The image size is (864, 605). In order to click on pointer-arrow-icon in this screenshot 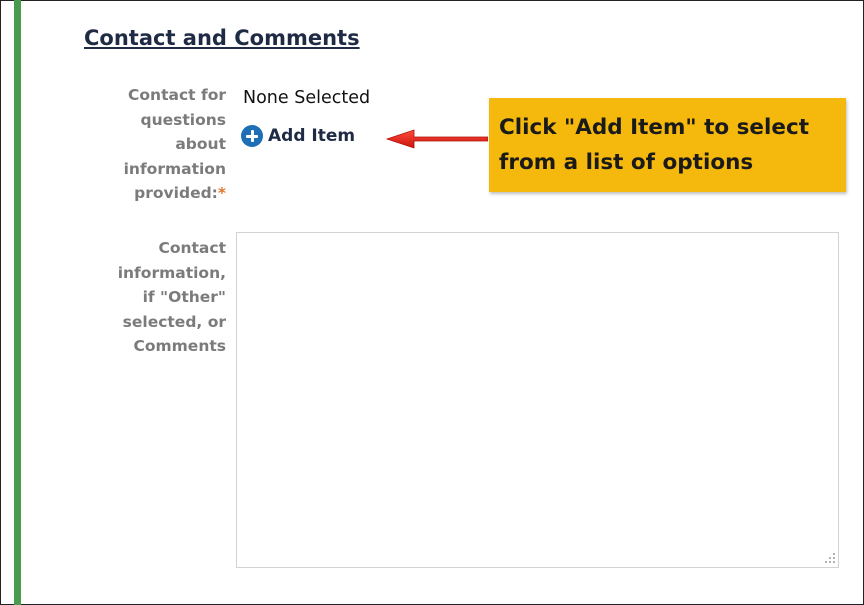, I will do `click(436, 139)`.